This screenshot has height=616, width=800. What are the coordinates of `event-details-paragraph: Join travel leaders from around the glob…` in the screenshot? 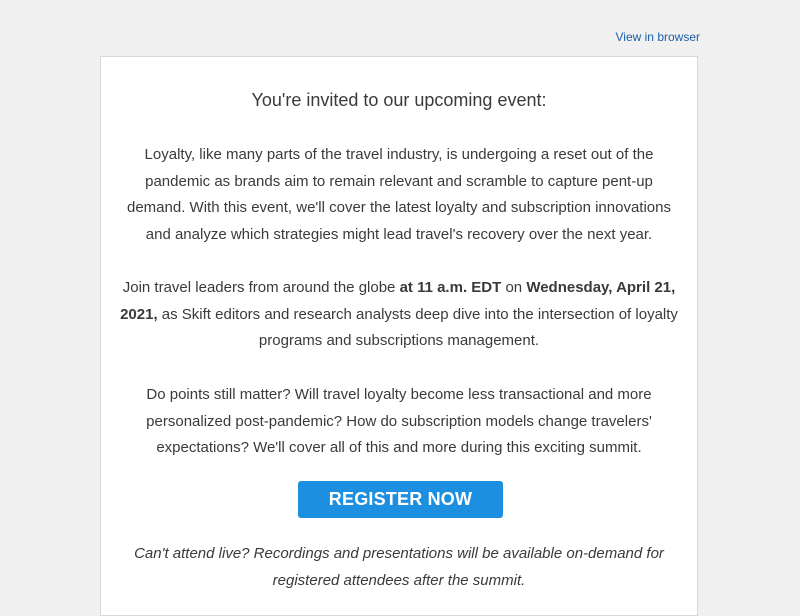 It's located at (399, 315).